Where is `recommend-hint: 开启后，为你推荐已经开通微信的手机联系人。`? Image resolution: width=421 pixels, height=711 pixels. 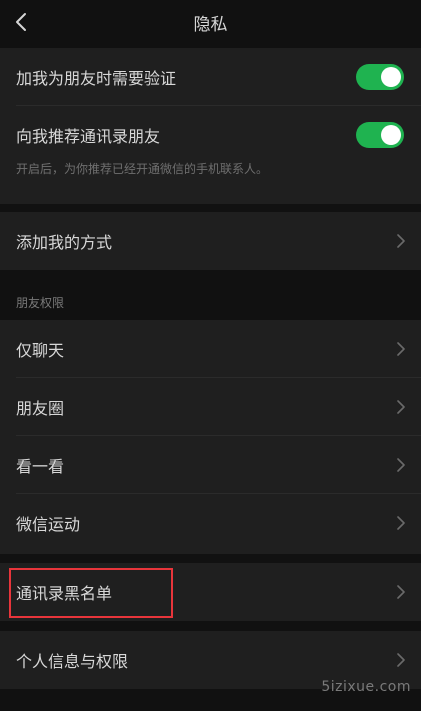
recommend-hint: 开启后，为你推荐已经开通微信的手机联系人。 is located at coordinates (142, 169).